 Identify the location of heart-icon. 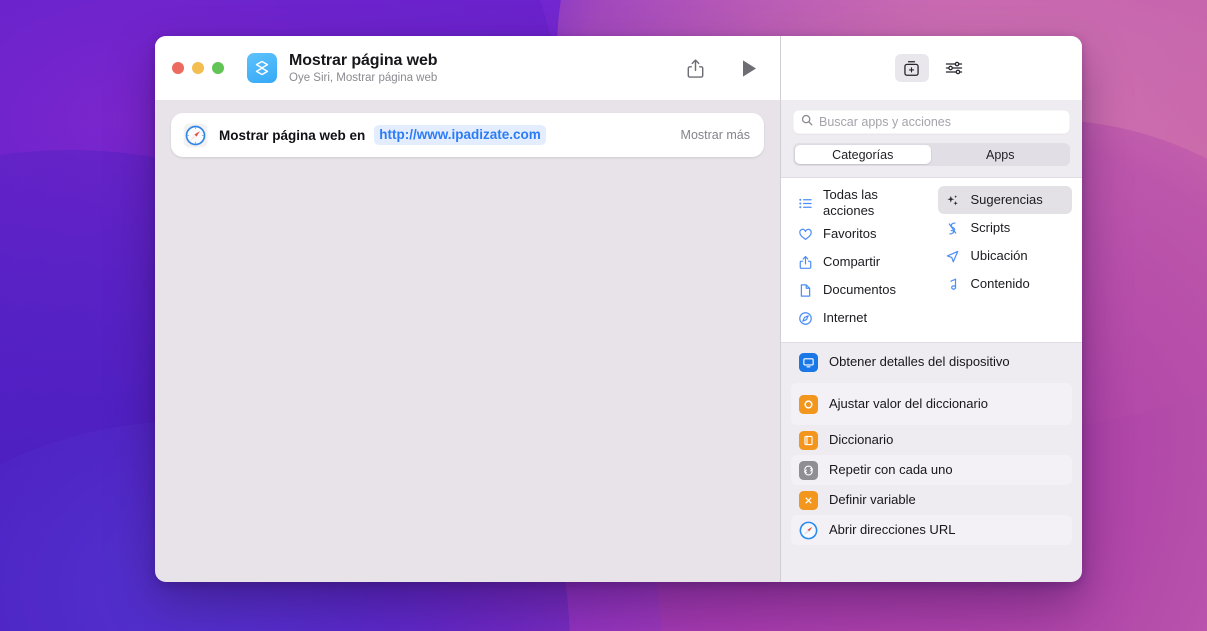
(805, 234).